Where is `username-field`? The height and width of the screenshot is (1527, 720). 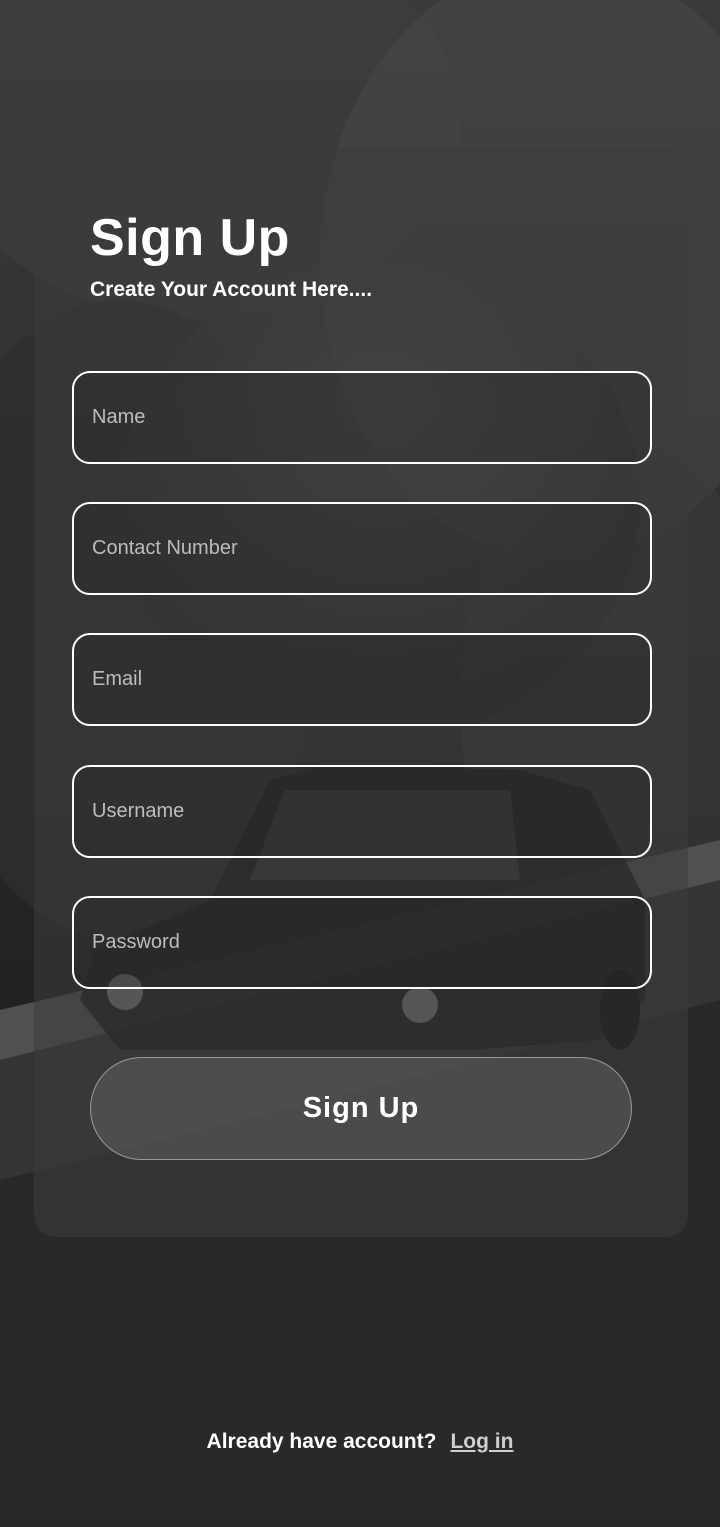 username-field is located at coordinates (362, 811).